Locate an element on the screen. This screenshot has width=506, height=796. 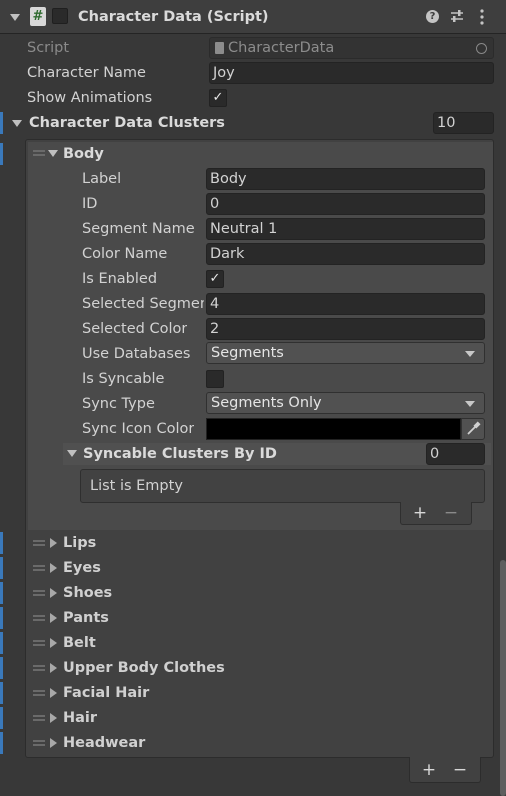
syncable-remove-button: − is located at coordinates (451, 513).